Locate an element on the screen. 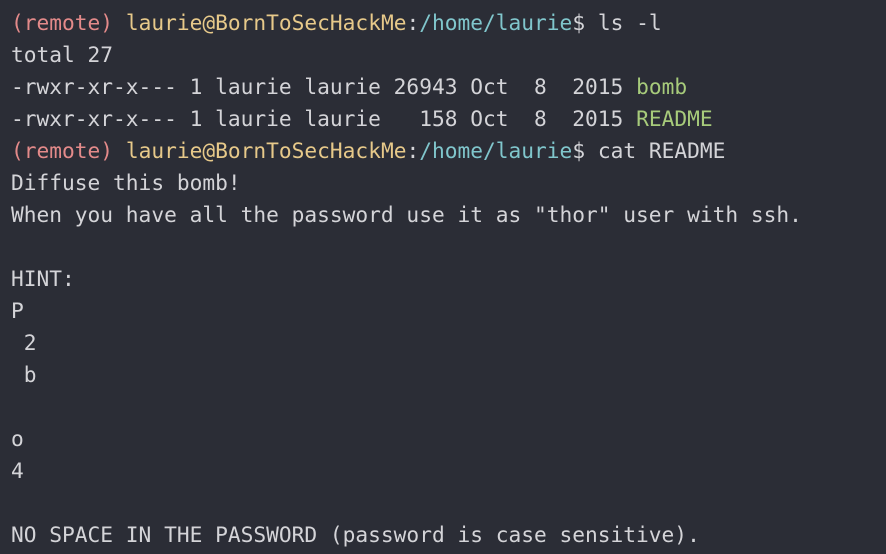  command-text: cat README is located at coordinates (661, 150).